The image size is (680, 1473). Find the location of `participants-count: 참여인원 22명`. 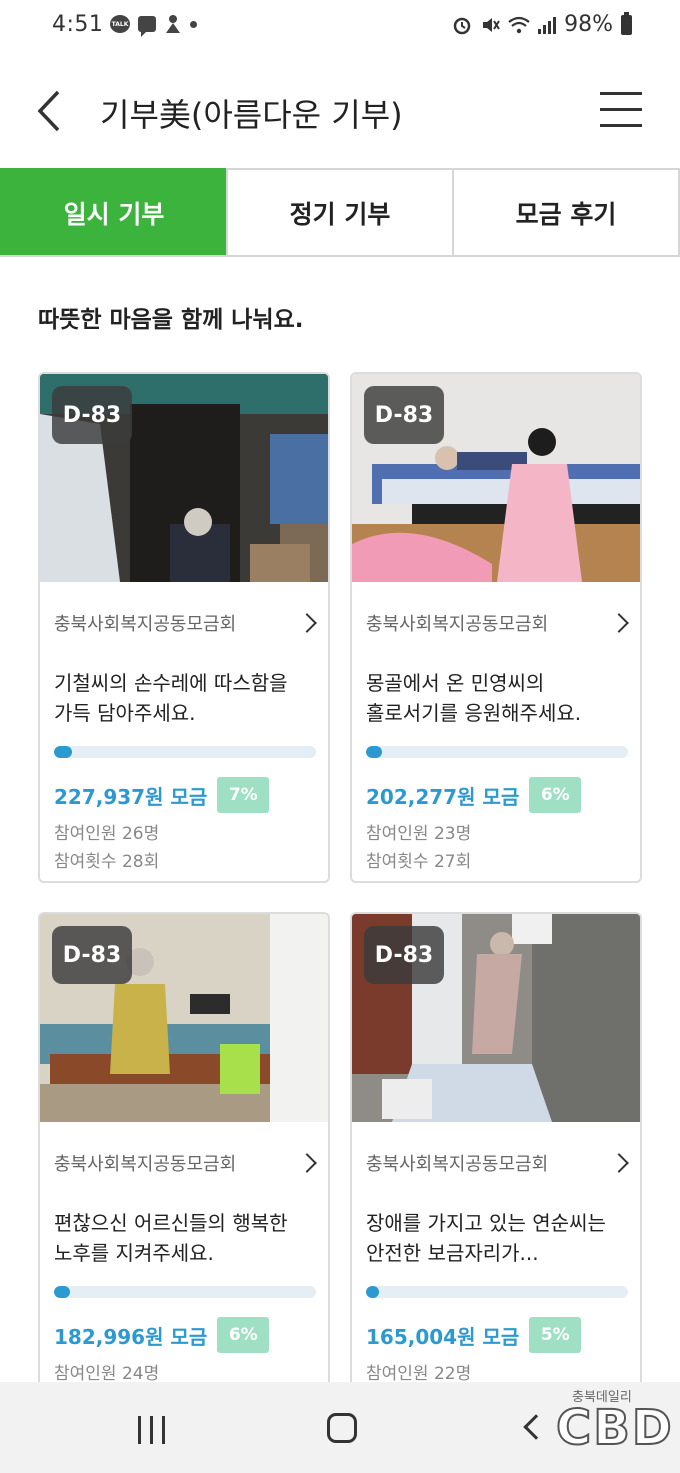

participants-count: 참여인원 22명 is located at coordinates (419, 1374).